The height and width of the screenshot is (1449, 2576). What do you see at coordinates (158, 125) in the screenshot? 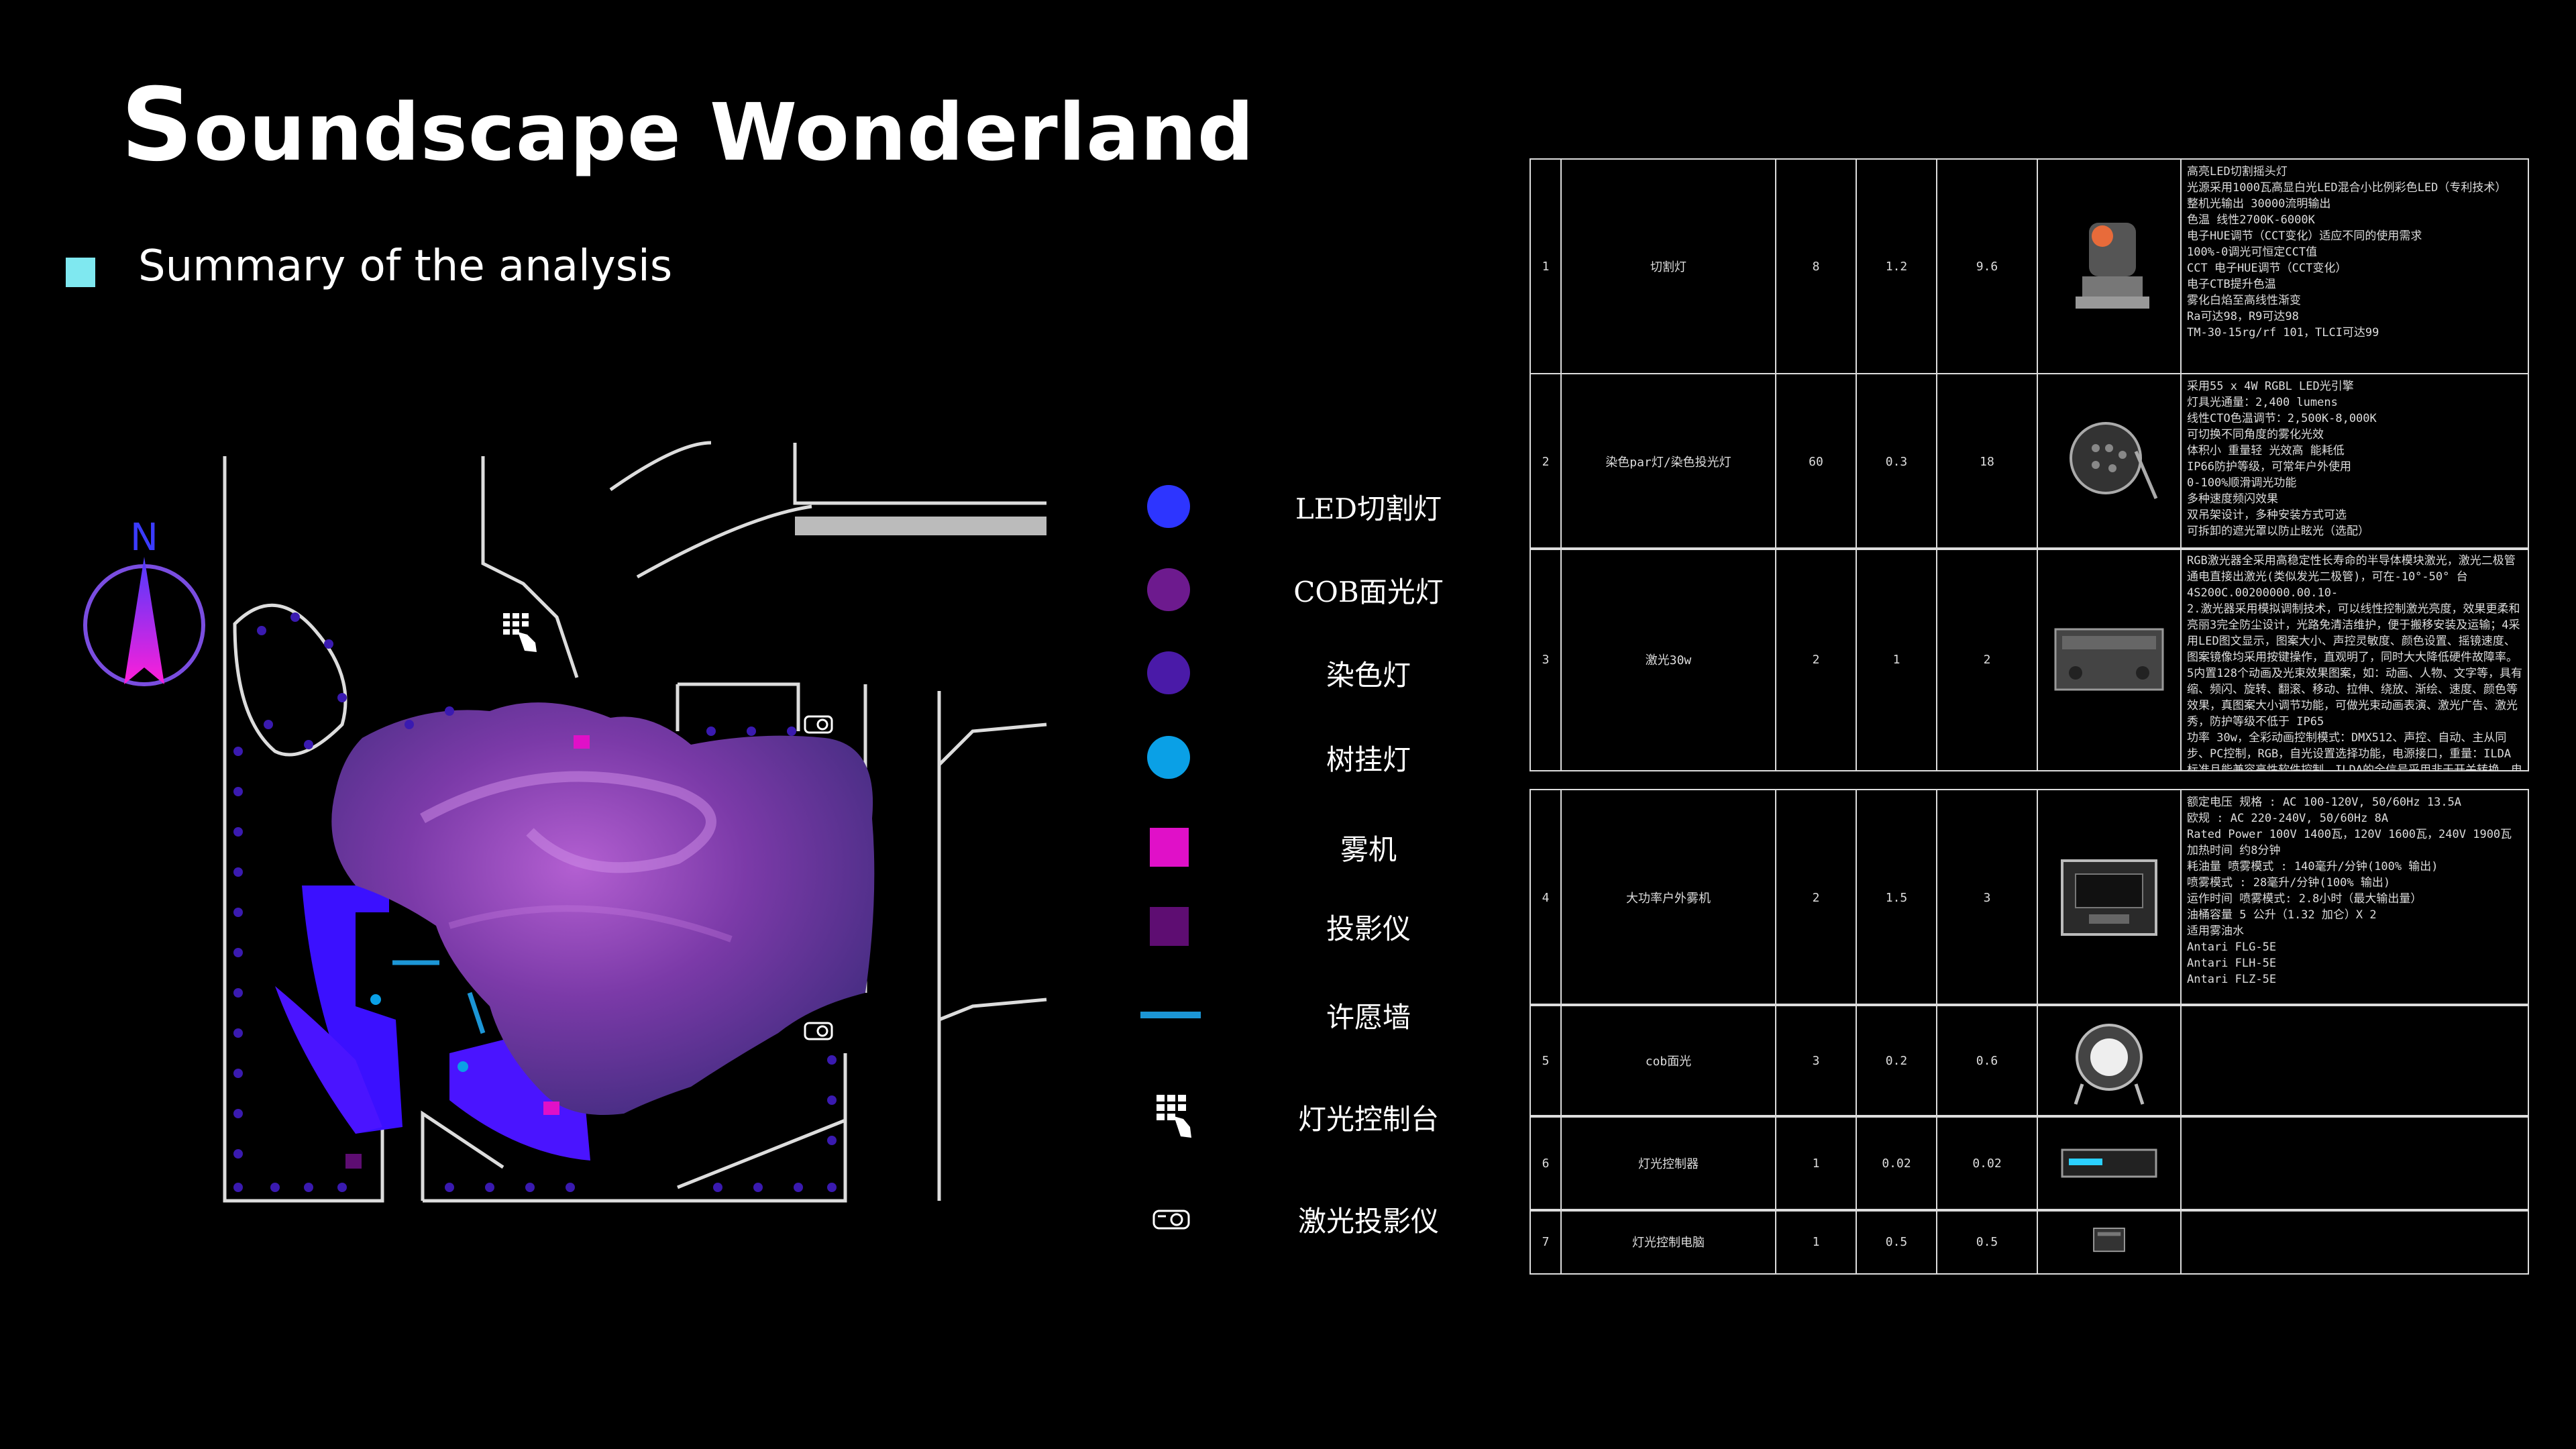
I see `page-title-initial: S` at bounding box center [158, 125].